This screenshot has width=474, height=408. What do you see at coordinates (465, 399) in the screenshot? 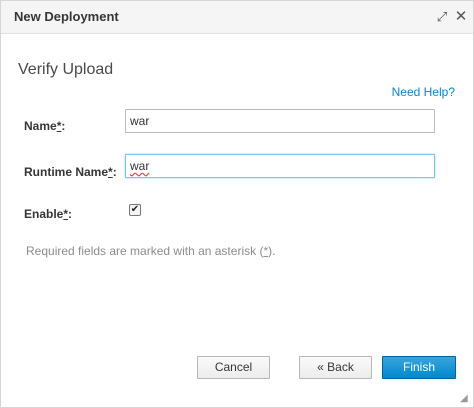
I see `resize-grip-icon: ◢` at bounding box center [465, 399].